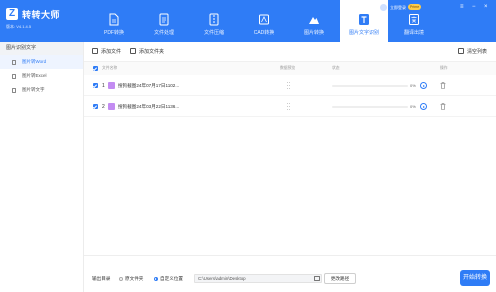  I want to click on row-index: 1, so click(103, 86).